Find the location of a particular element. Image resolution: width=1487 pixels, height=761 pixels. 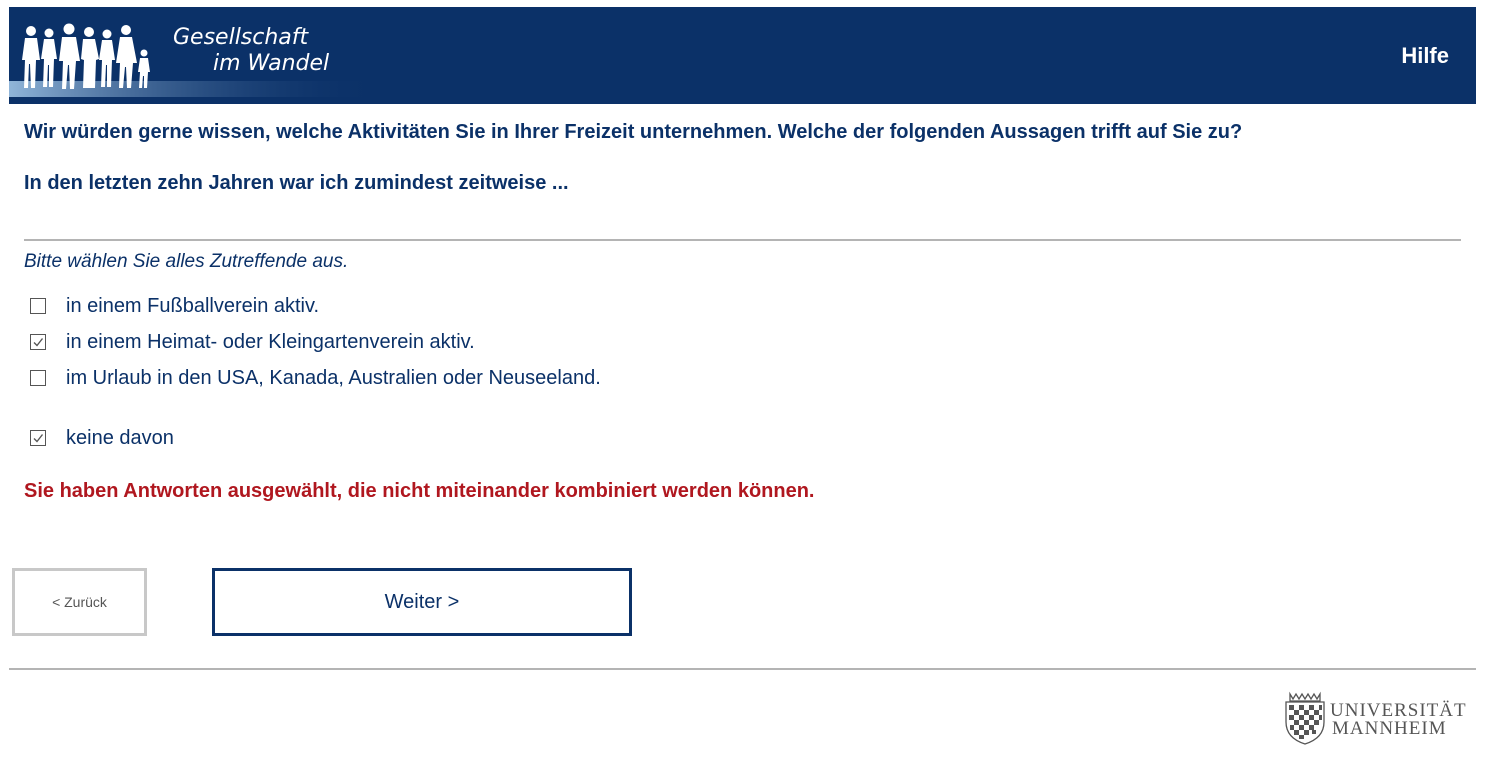

logo-title: Gesellschaft im Wandel is located at coordinates (249, 51).